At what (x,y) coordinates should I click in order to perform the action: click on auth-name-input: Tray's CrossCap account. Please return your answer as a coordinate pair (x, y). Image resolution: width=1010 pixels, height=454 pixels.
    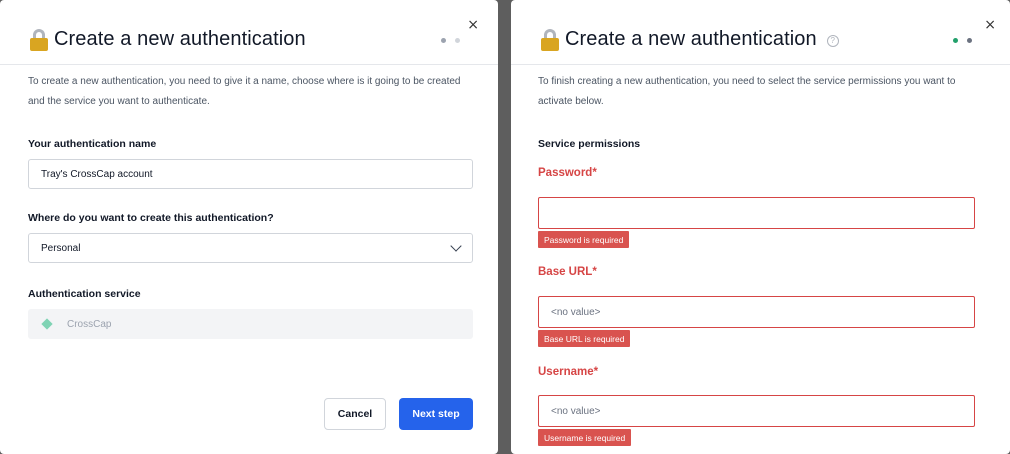
    Looking at the image, I should click on (250, 174).